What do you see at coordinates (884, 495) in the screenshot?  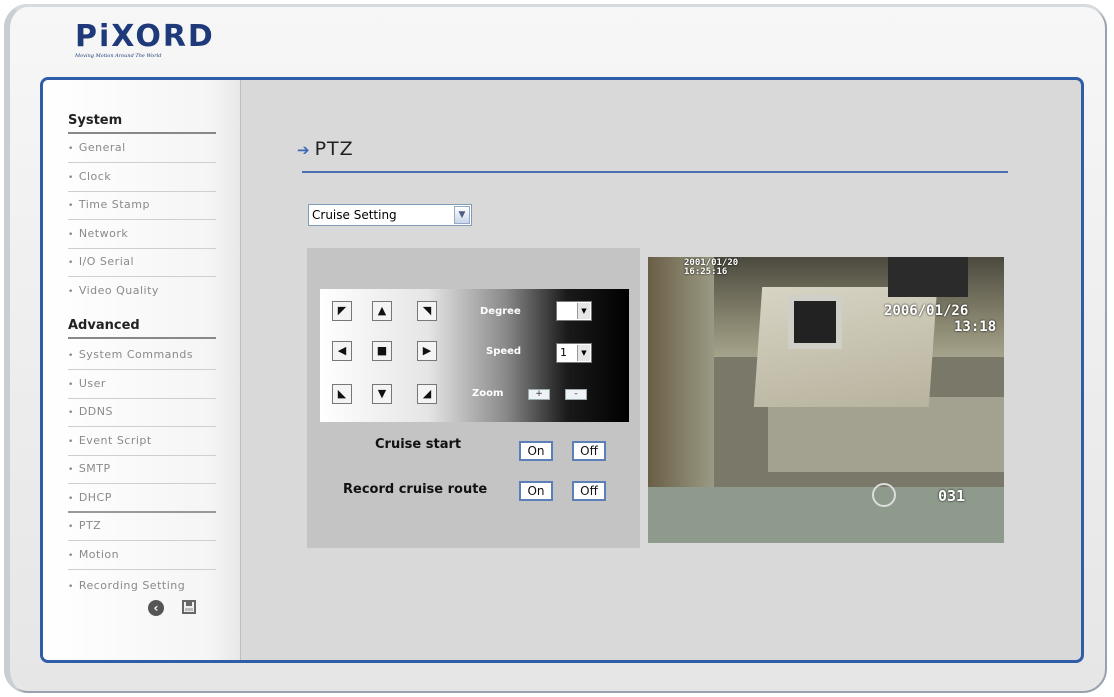 I see `video-overlay-circle` at bounding box center [884, 495].